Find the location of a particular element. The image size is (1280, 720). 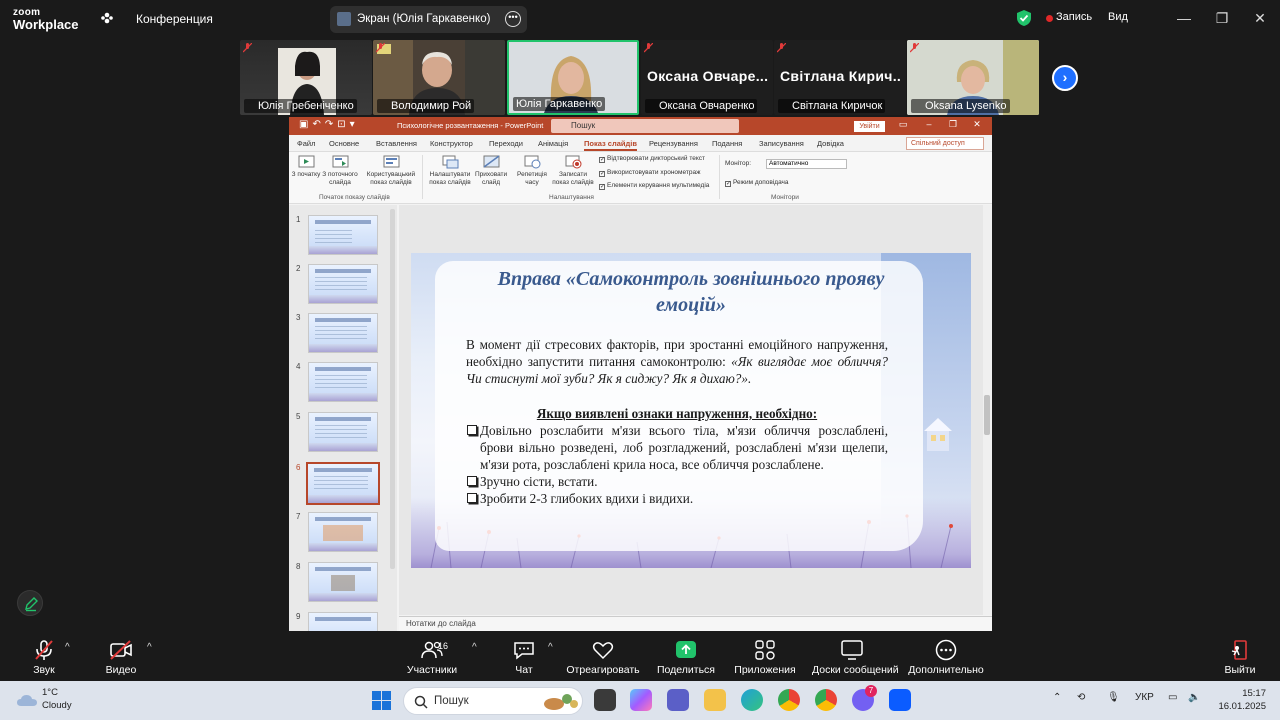

annotate-pencil-icon is located at coordinates (30, 603).